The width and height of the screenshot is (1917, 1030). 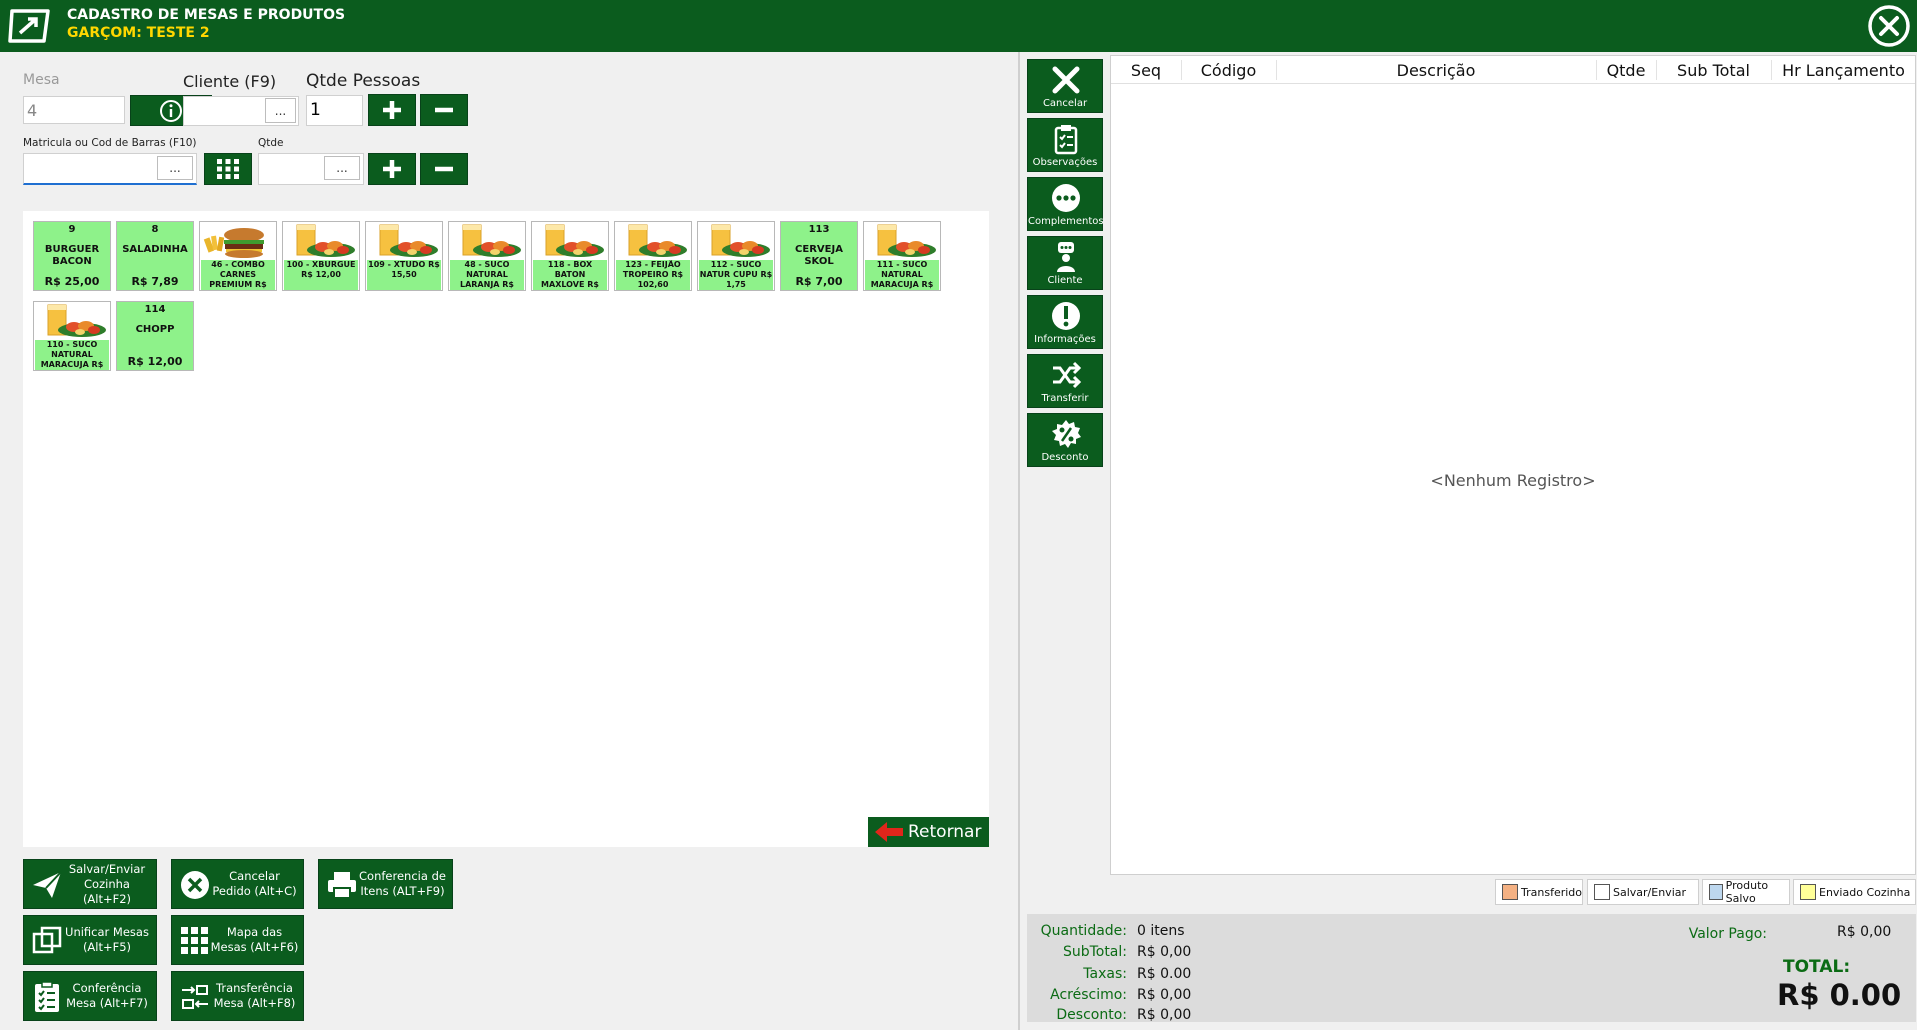 I want to click on conferencia-mesa-button: Conferência Mesa (Alt+F7), so click(x=90, y=996).